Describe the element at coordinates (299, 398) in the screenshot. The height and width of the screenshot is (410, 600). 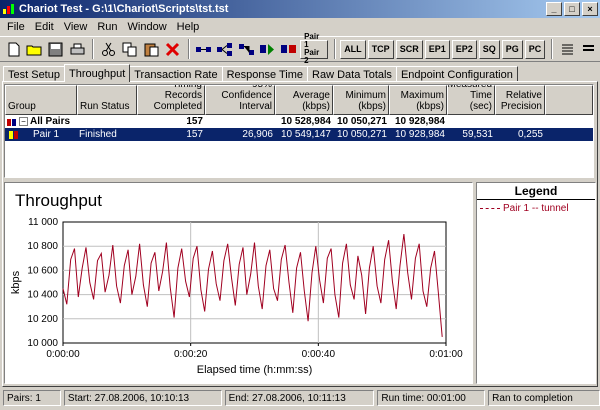
I see `status-end: End: 27.08.2006, 10:11:13` at that location.